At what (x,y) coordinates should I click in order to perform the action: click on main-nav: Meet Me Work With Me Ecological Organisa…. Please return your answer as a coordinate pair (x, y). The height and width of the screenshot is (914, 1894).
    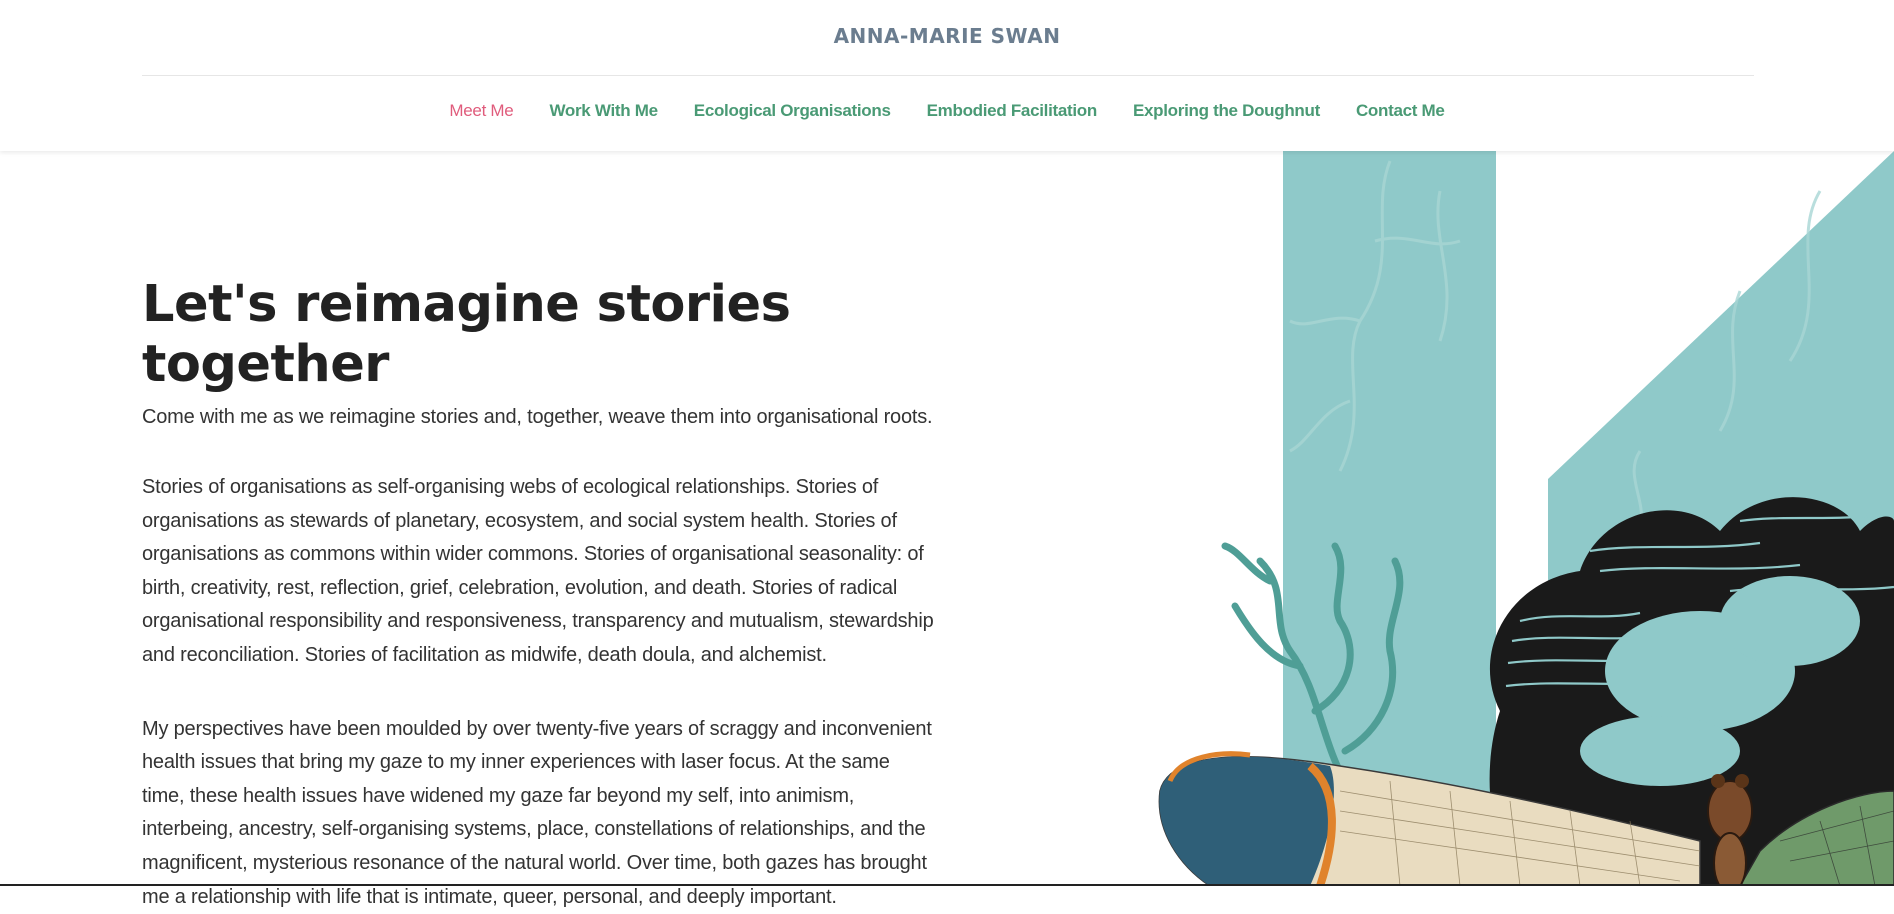
    Looking at the image, I should click on (947, 111).